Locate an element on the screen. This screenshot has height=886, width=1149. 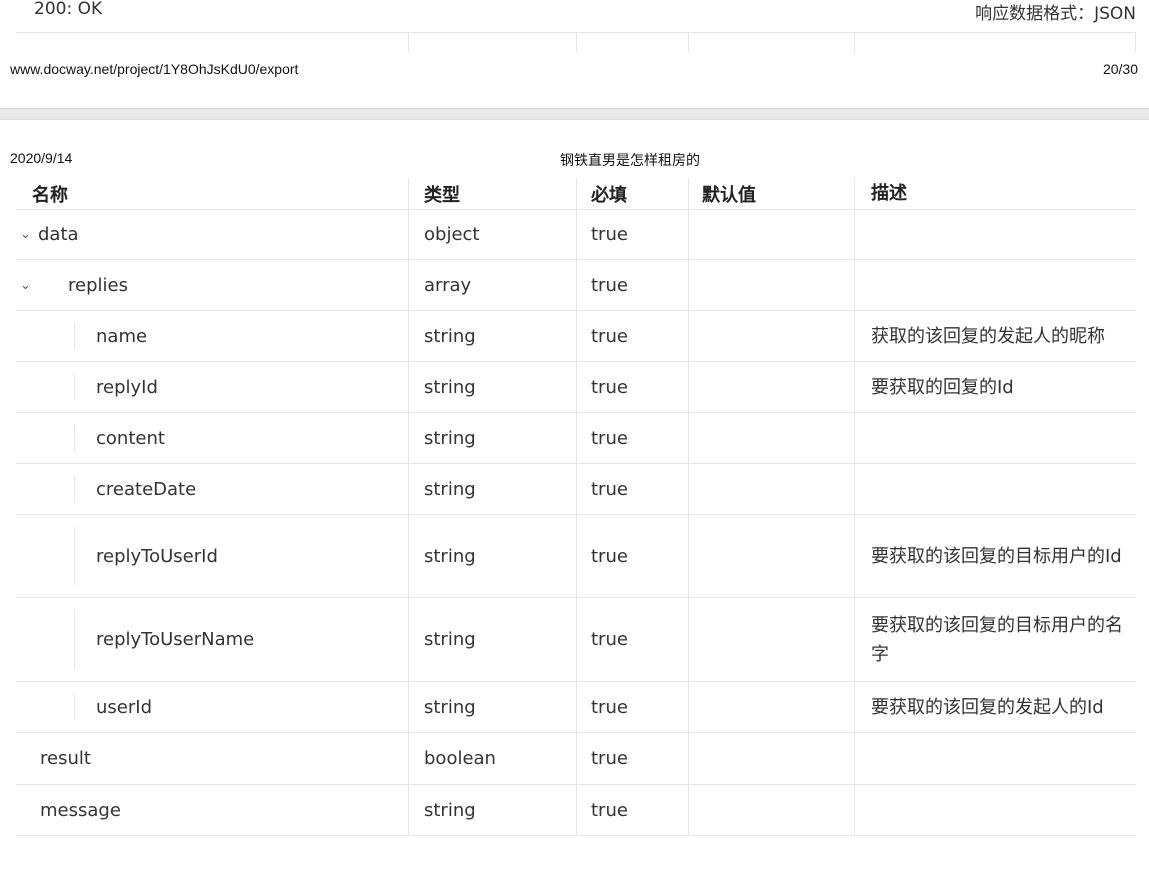
field-type: object is located at coordinates (452, 234).